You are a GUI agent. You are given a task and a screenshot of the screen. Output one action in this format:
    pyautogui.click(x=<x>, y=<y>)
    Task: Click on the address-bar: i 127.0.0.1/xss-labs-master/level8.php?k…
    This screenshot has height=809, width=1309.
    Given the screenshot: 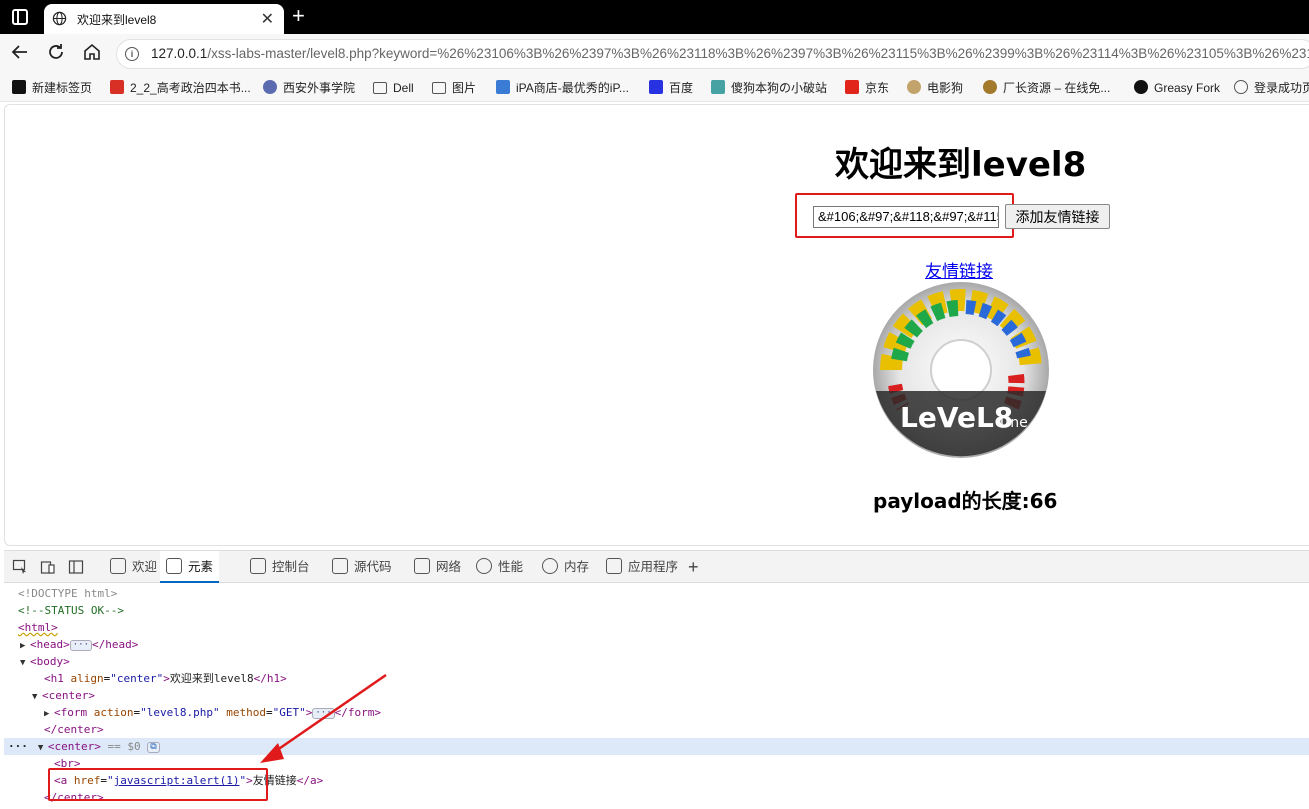 What is the action you would take?
    pyautogui.click(x=712, y=54)
    